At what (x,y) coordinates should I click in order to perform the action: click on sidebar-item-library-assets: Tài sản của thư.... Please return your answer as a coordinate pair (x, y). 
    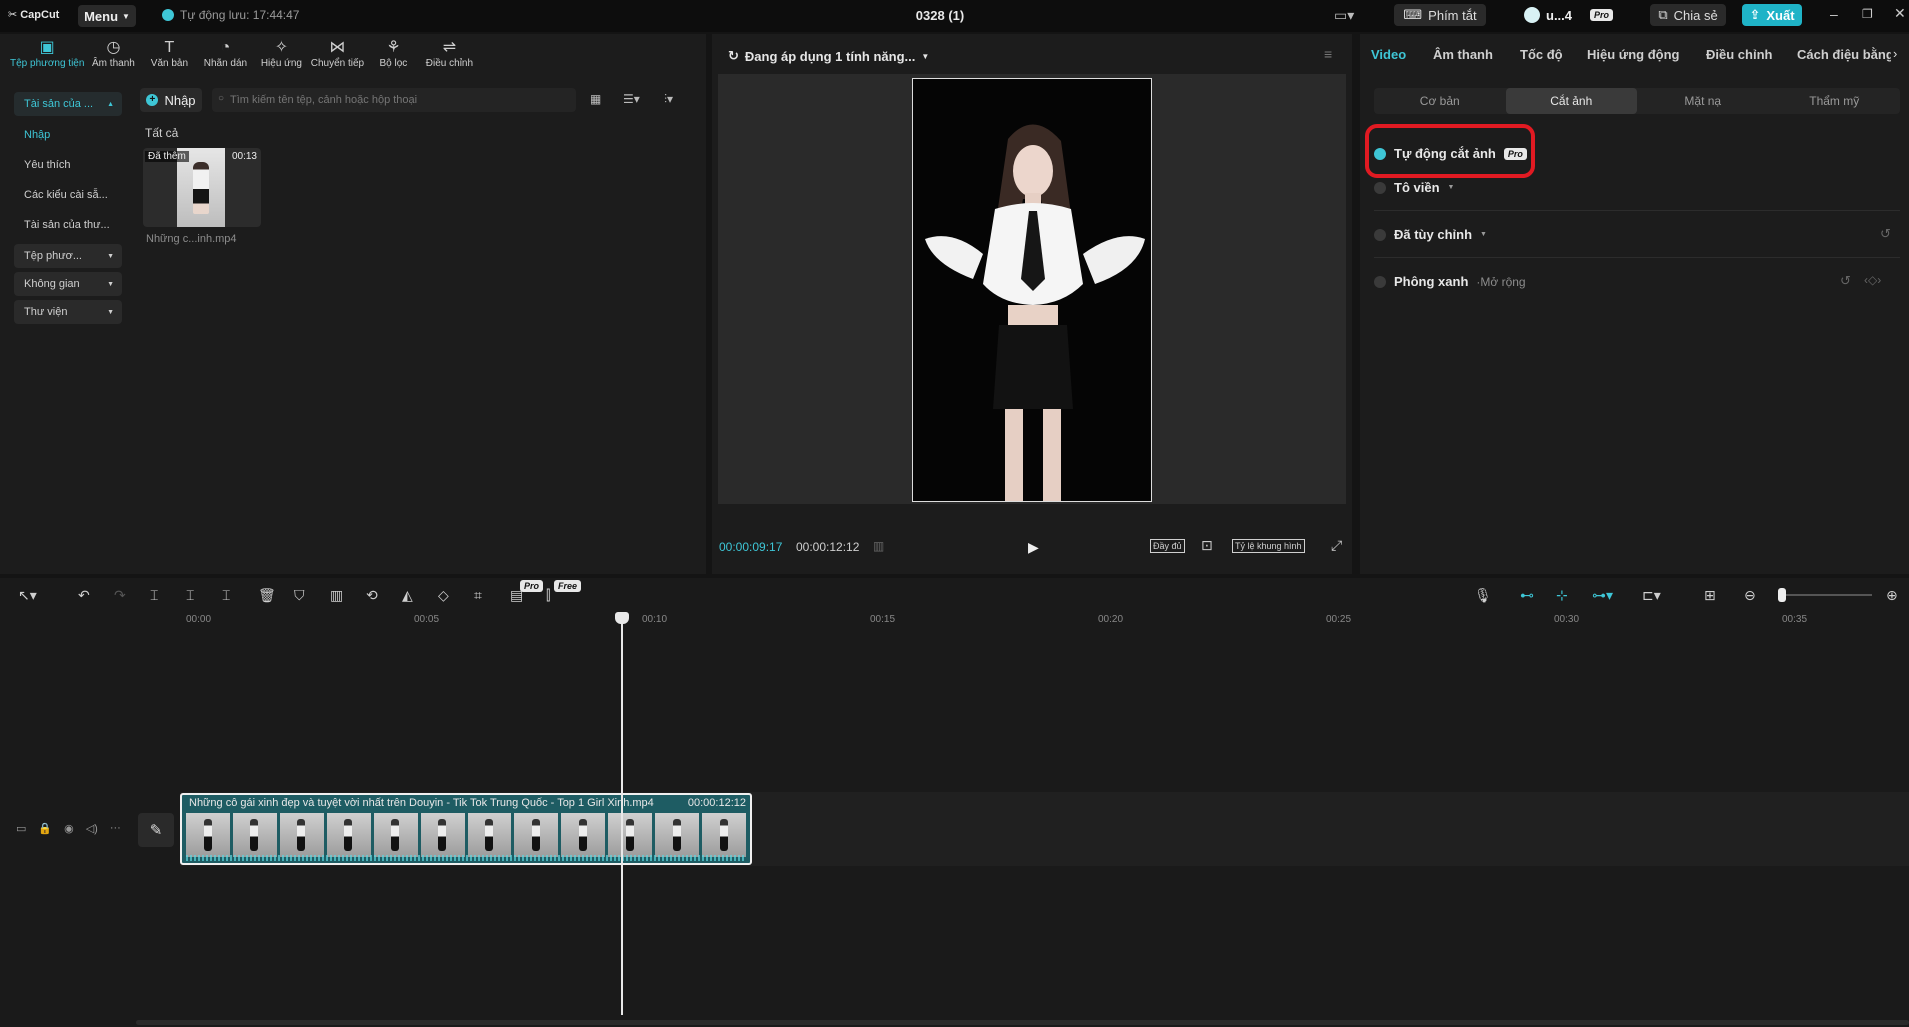
    Looking at the image, I should click on (68, 225).